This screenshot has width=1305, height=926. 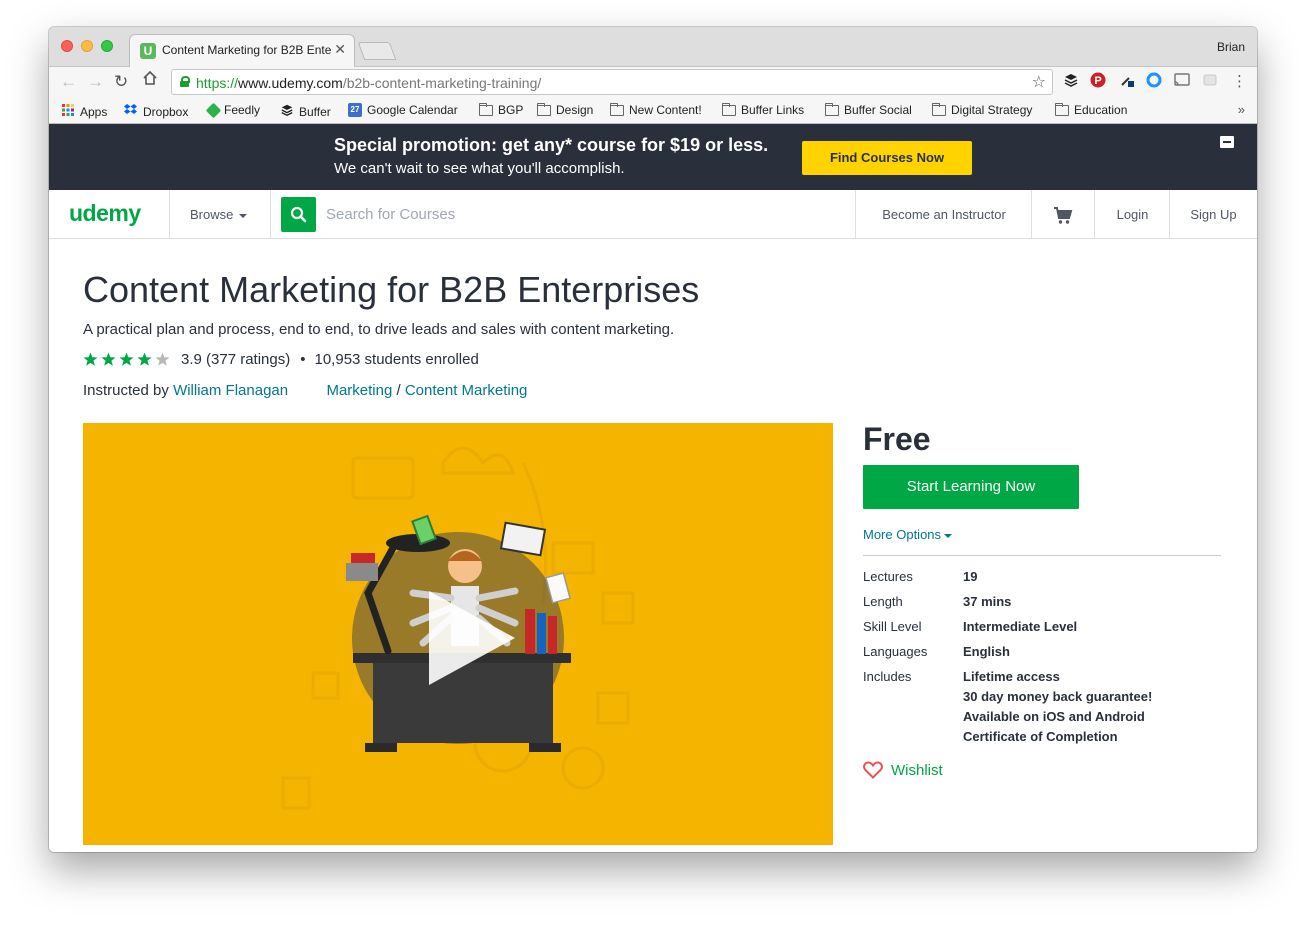 I want to click on detail-value: 37 mins, so click(x=987, y=601).